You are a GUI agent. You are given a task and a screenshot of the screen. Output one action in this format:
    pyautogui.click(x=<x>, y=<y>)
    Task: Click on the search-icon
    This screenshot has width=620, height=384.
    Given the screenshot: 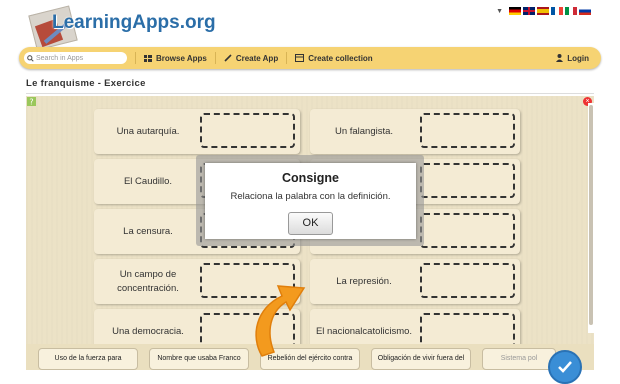 What is the action you would take?
    pyautogui.click(x=30, y=58)
    